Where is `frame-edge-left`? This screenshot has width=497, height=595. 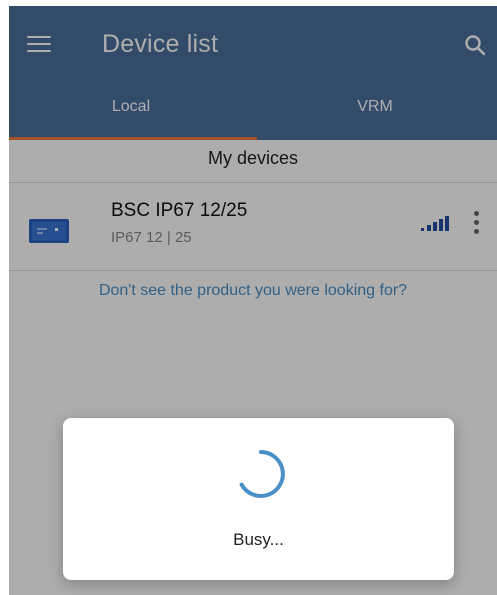
frame-edge-left is located at coordinates (4, 297).